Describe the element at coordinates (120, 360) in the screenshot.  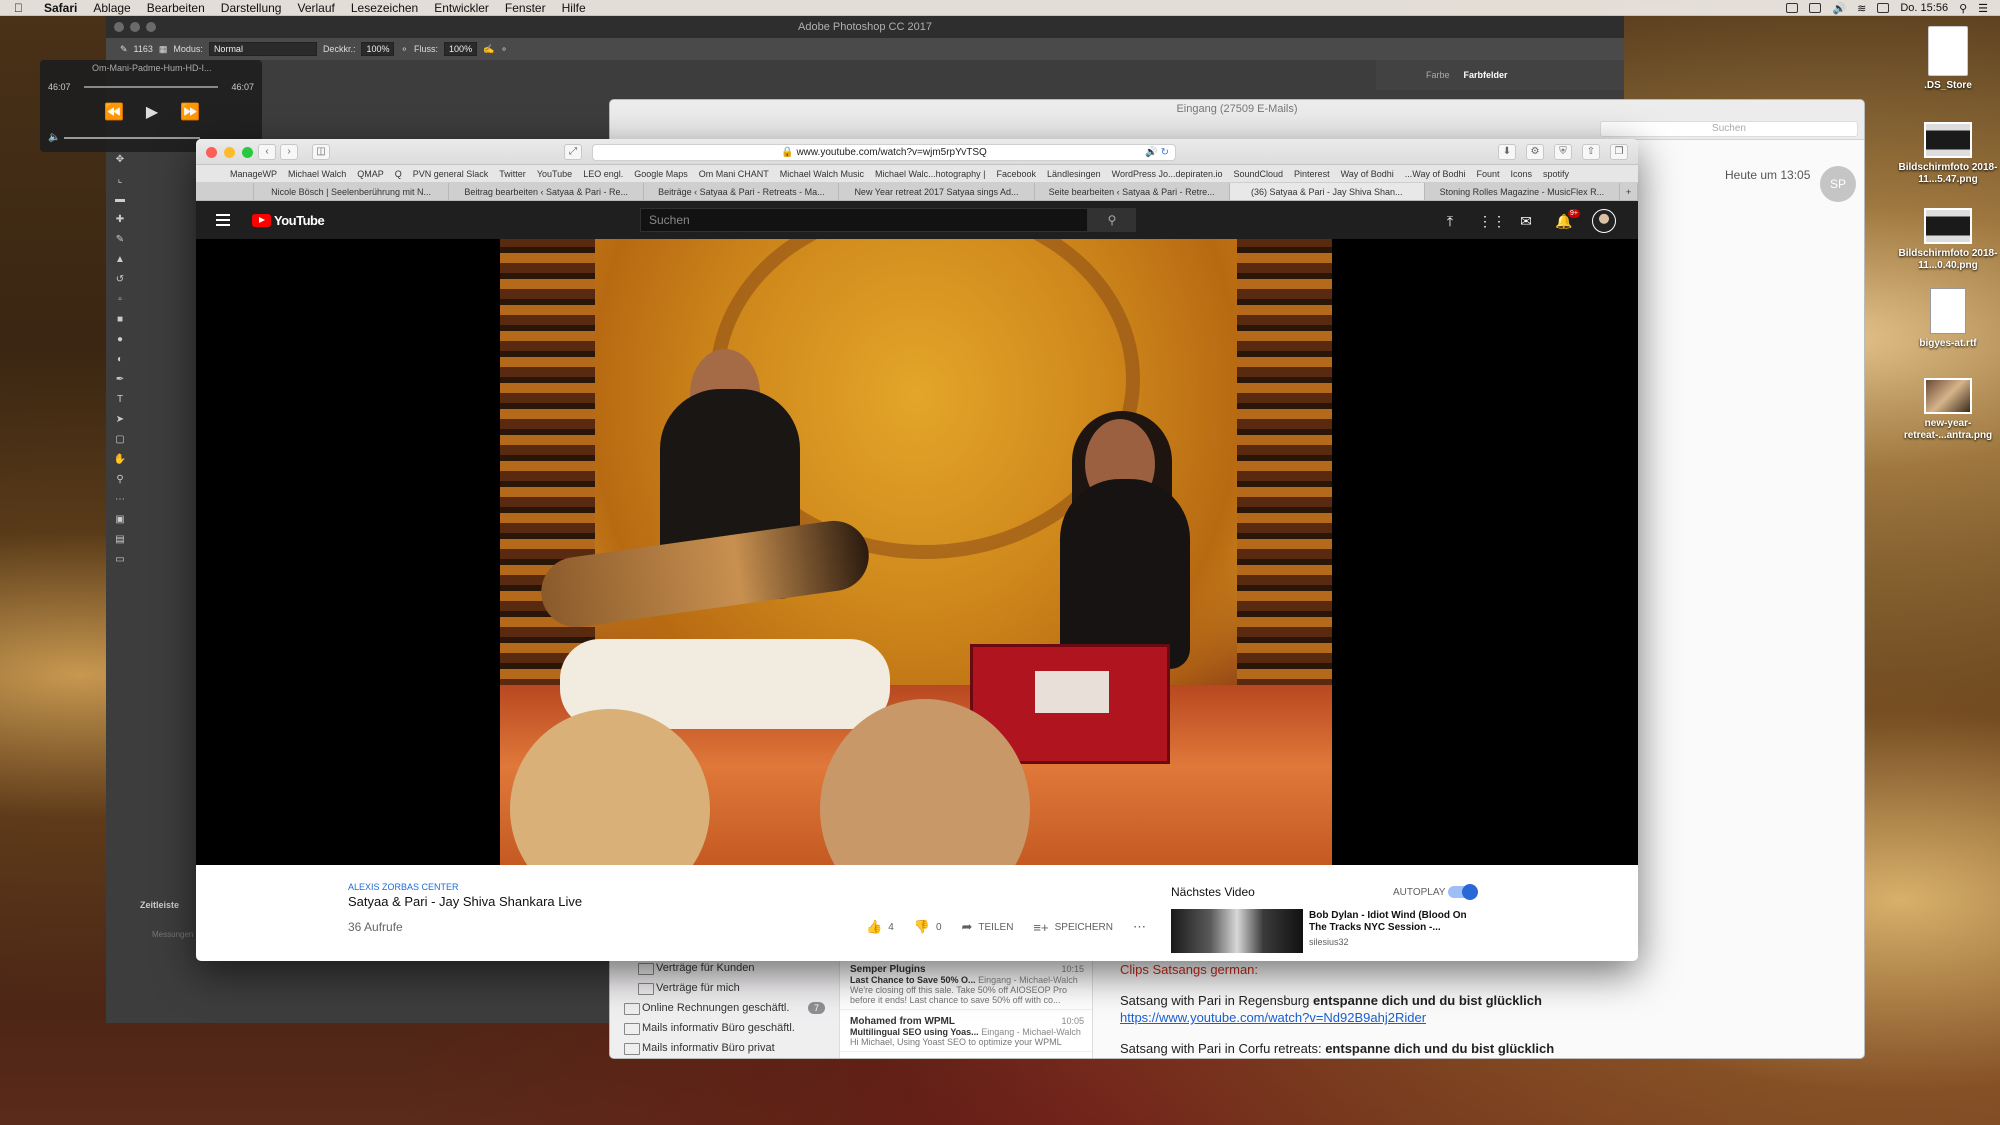
I see `dodge-tool-icon: ◐` at that location.